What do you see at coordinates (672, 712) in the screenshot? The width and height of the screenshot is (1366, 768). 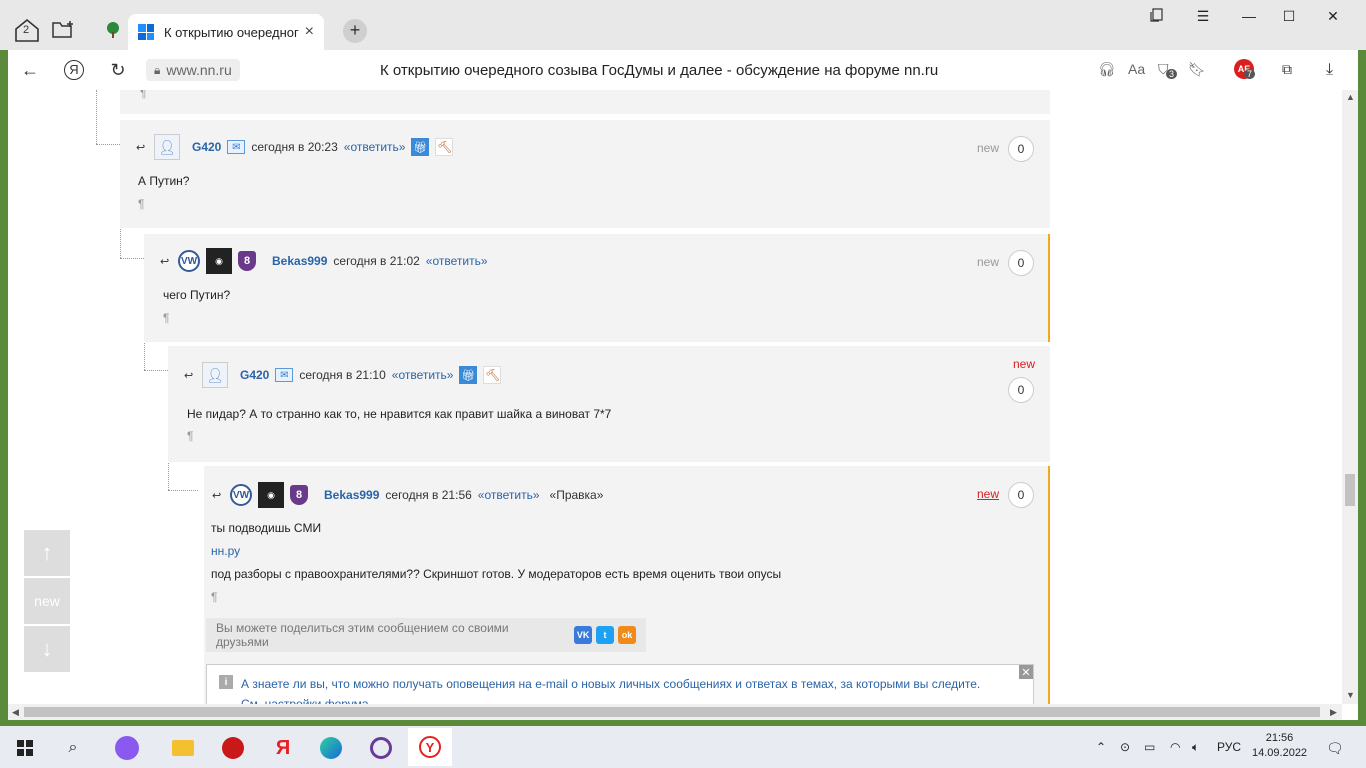 I see `horizontal-scroll-thumb` at bounding box center [672, 712].